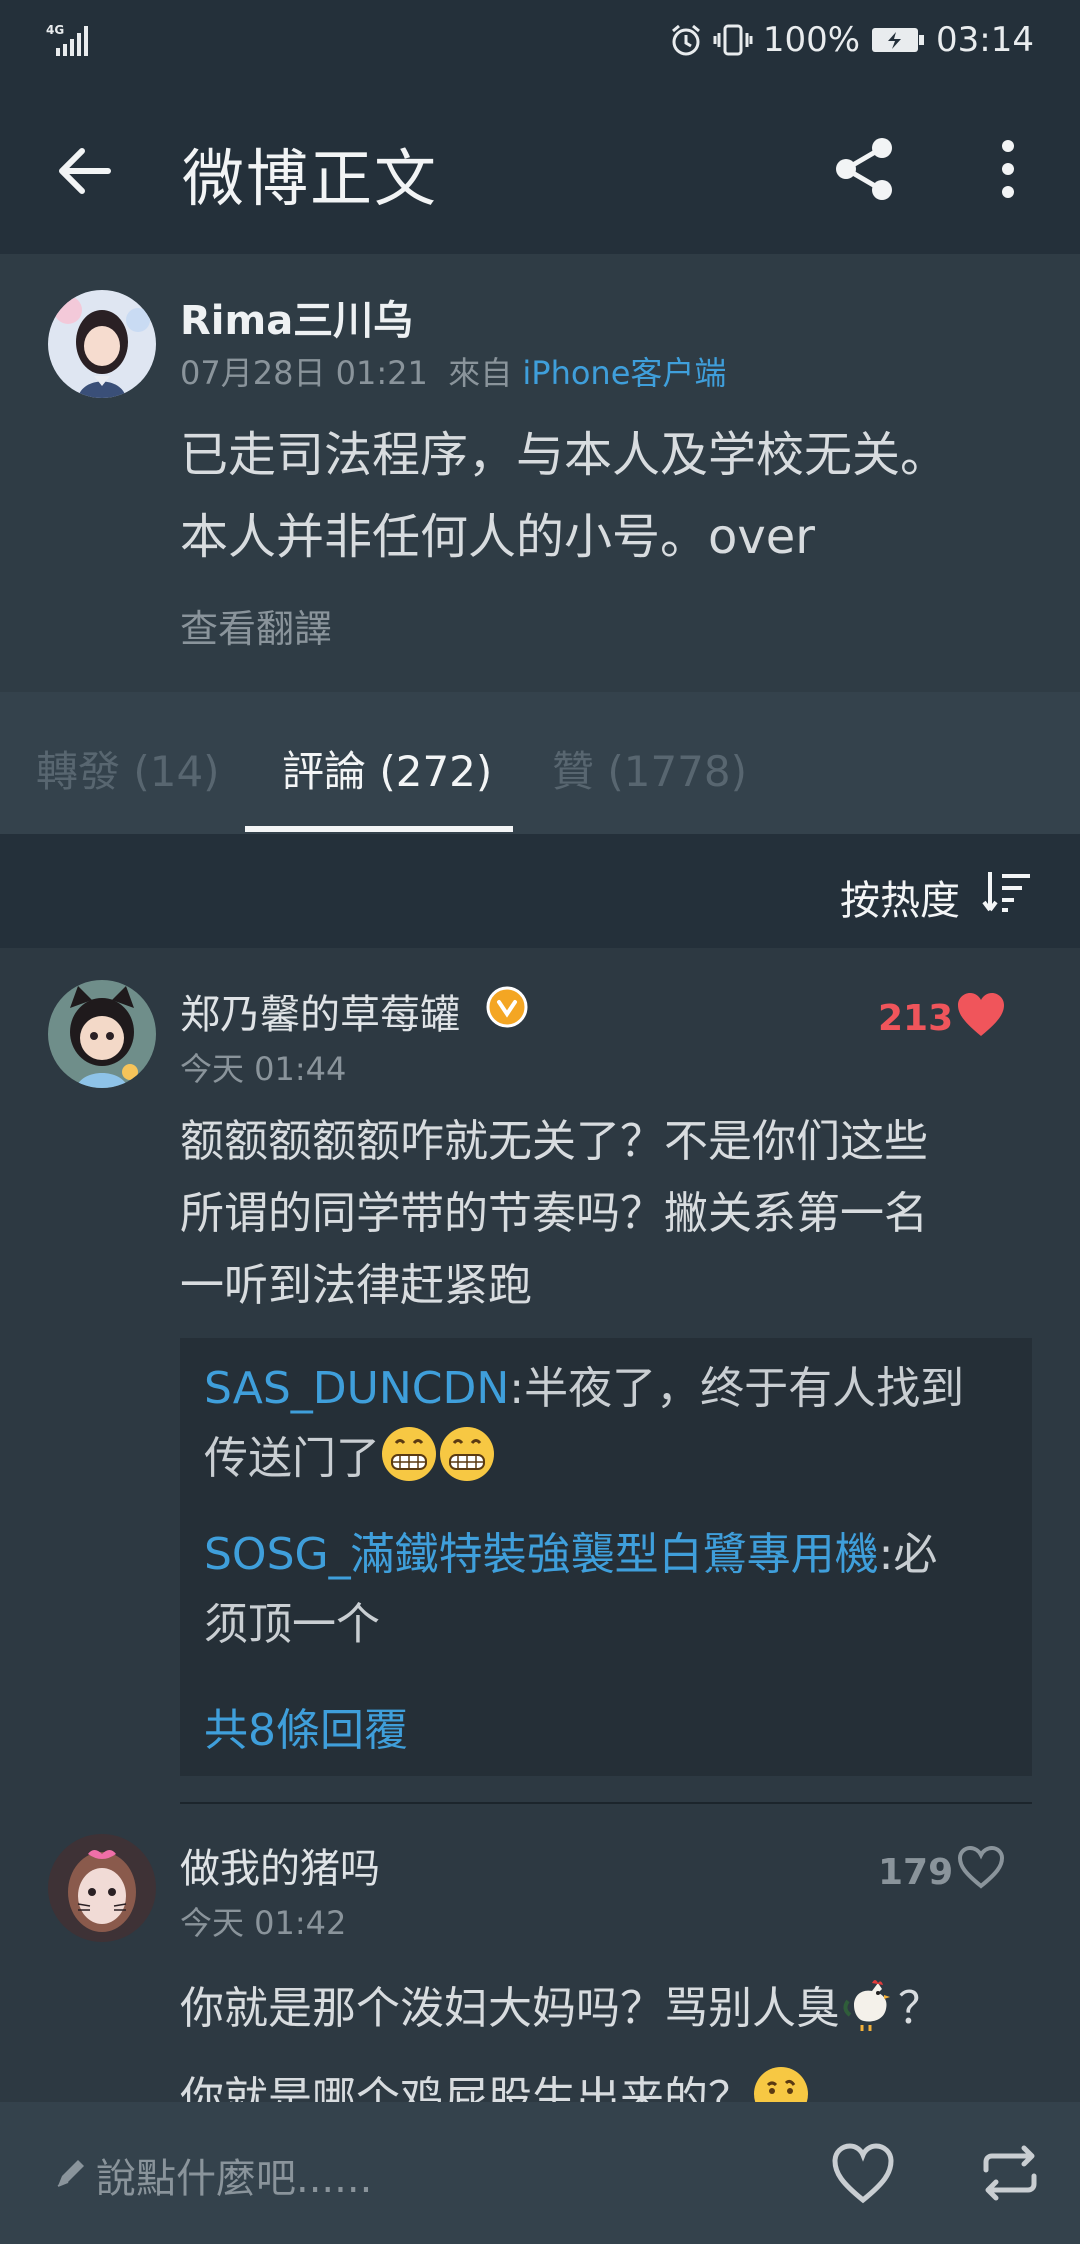  Describe the element at coordinates (102, 344) in the screenshot. I see `author-avatar` at that location.